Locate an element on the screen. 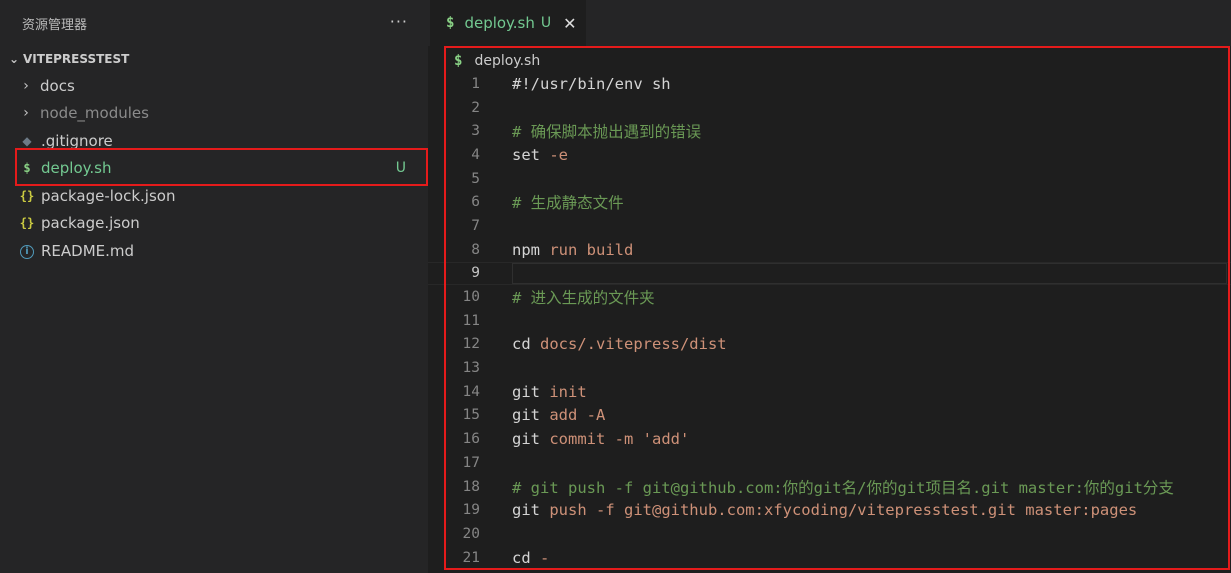 The width and height of the screenshot is (1231, 573). chevron-down-icon: ⌄ is located at coordinates (14, 59).